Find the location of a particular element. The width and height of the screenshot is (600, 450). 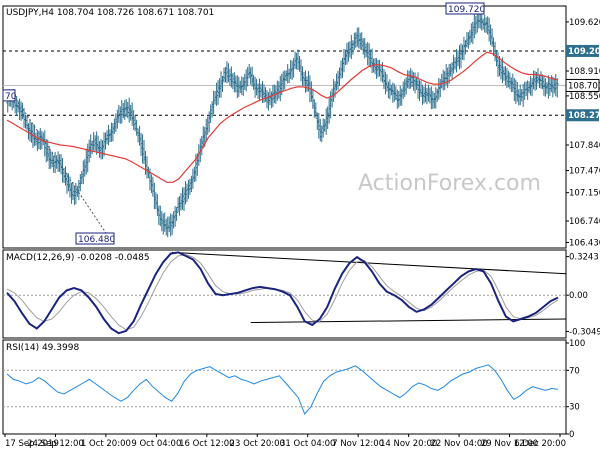

x-tick-label: 7 Nov 12:00 is located at coordinates (358, 444).